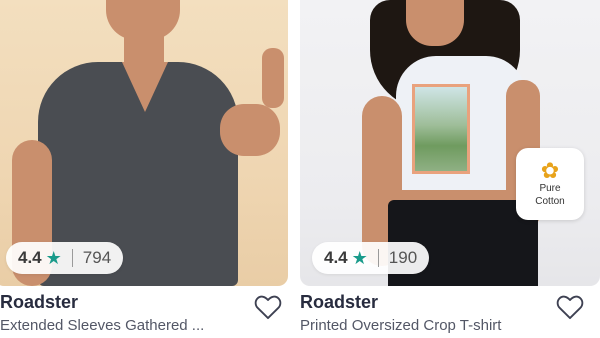 The height and width of the screenshot is (338, 600). What do you see at coordinates (450, 312) in the screenshot?
I see `product-info: Roadster Printed Oversized Crop T-shirt` at bounding box center [450, 312].